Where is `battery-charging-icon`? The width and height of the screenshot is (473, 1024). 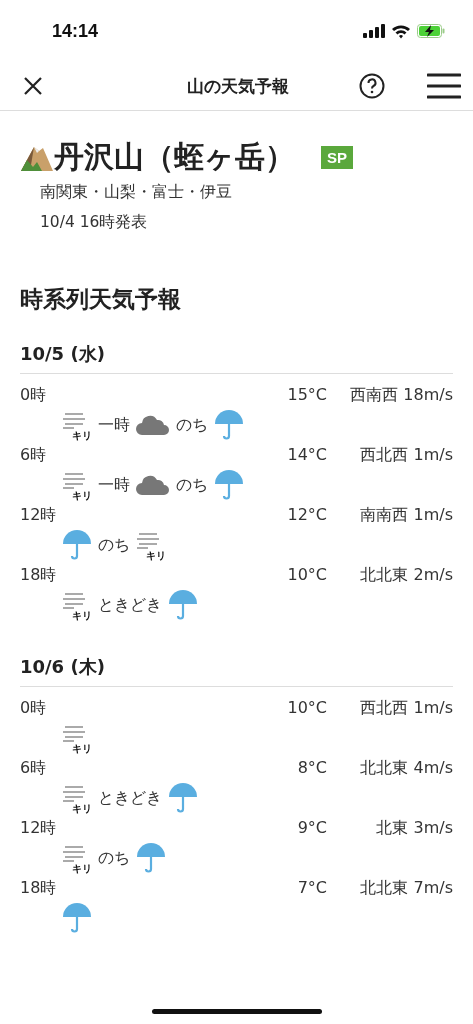 battery-charging-icon is located at coordinates (431, 31).